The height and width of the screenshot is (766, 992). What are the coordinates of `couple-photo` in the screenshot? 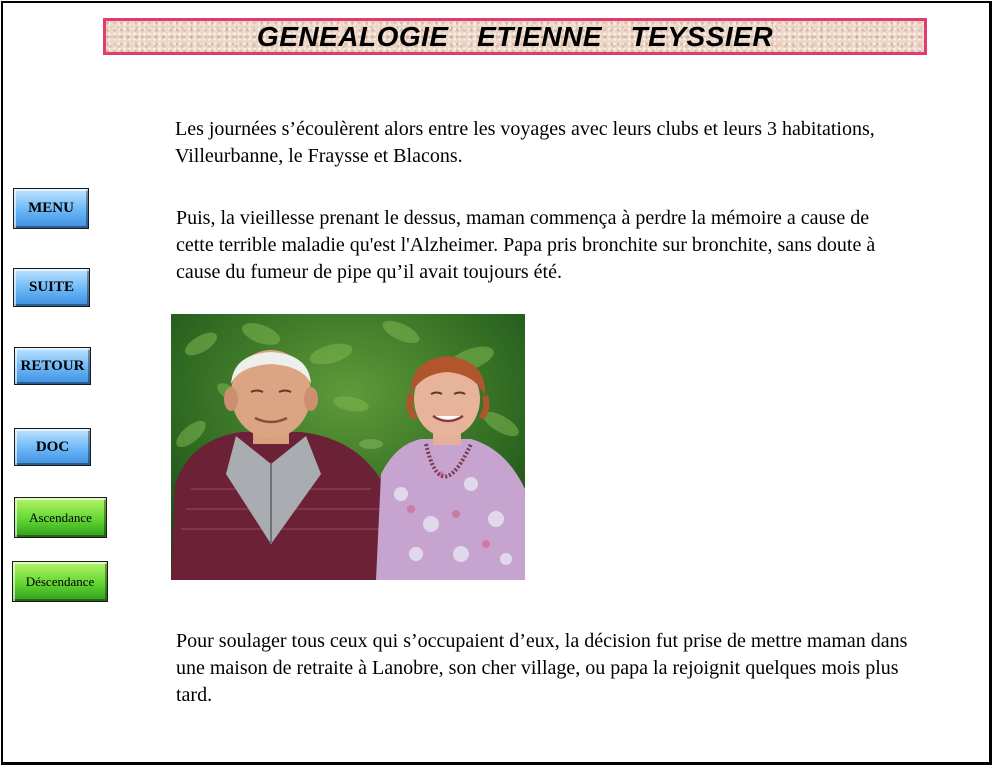 It's located at (348, 447).